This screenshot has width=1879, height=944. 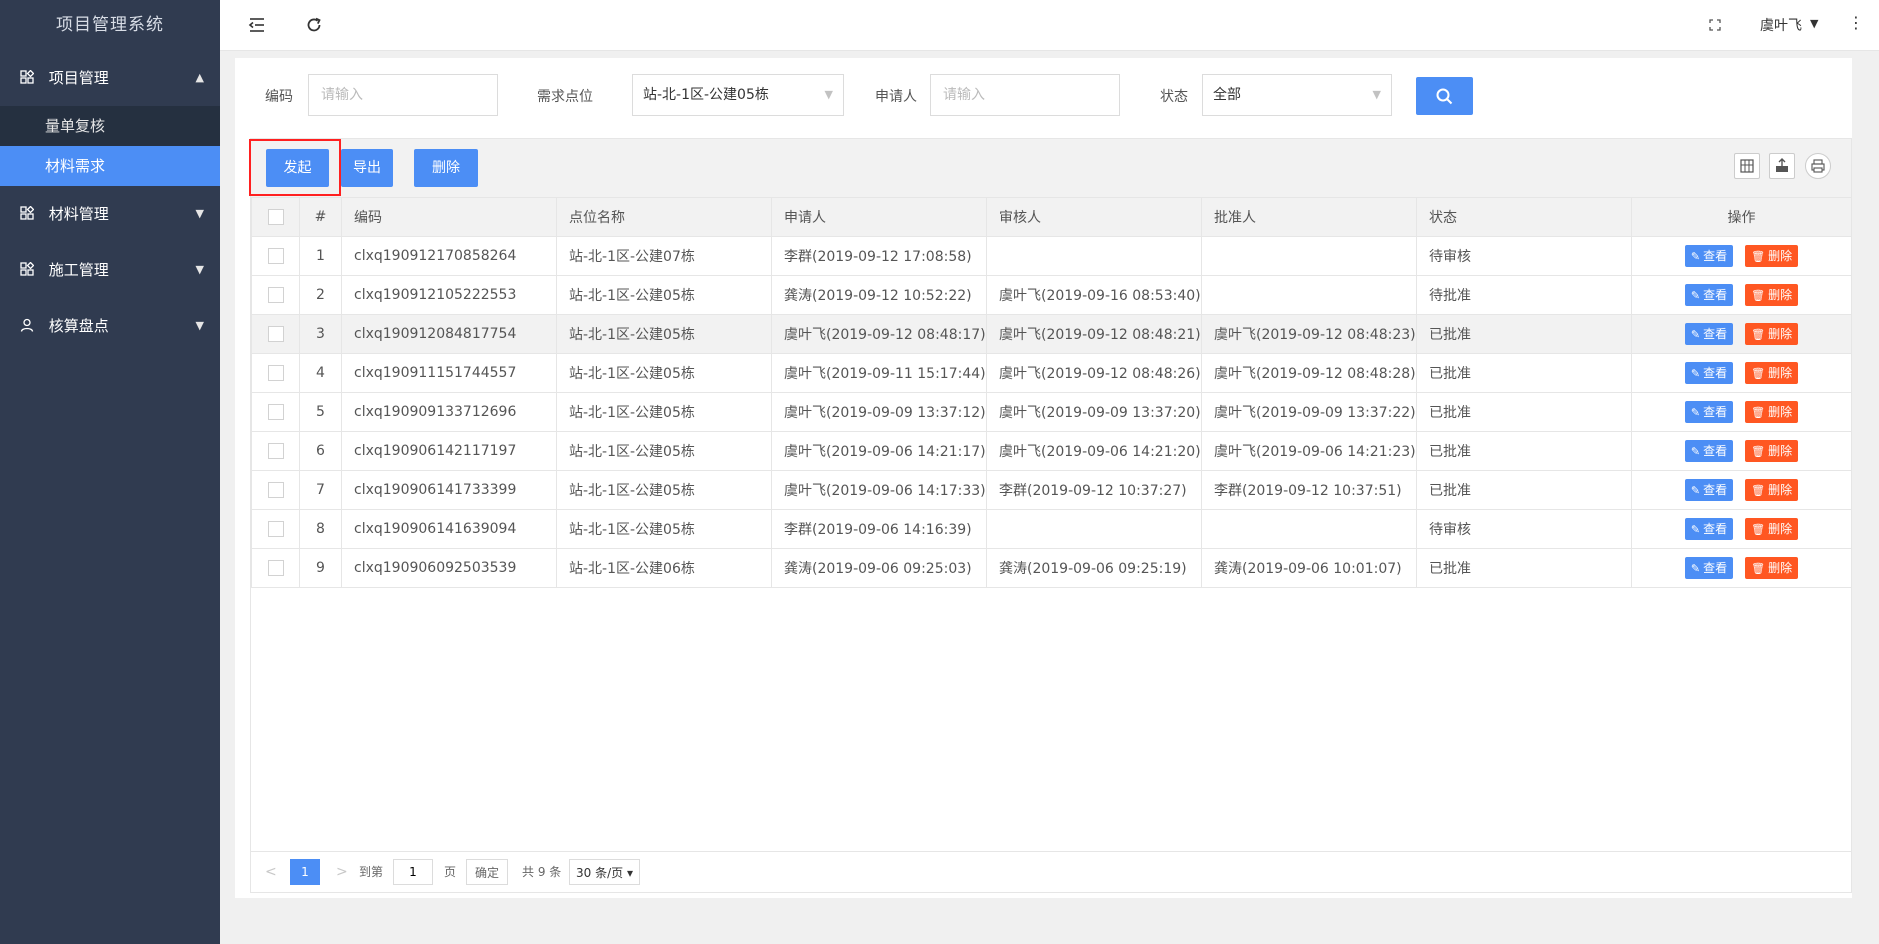 What do you see at coordinates (879, 529) in the screenshot?
I see `applicant-cell: 李群(2019-09-06 14:16:39)` at bounding box center [879, 529].